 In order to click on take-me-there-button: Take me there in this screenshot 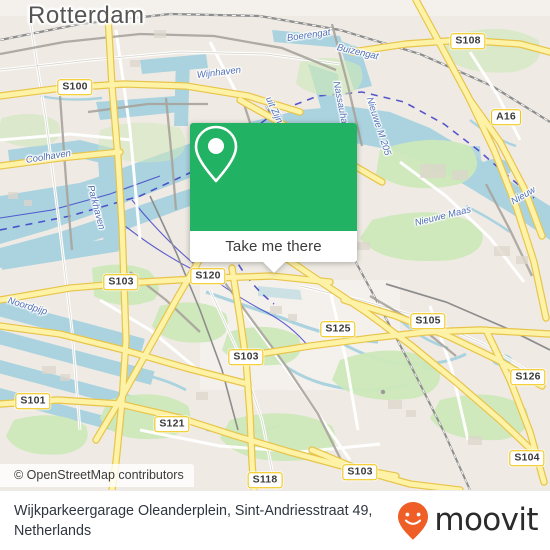, I will do `click(273, 246)`.